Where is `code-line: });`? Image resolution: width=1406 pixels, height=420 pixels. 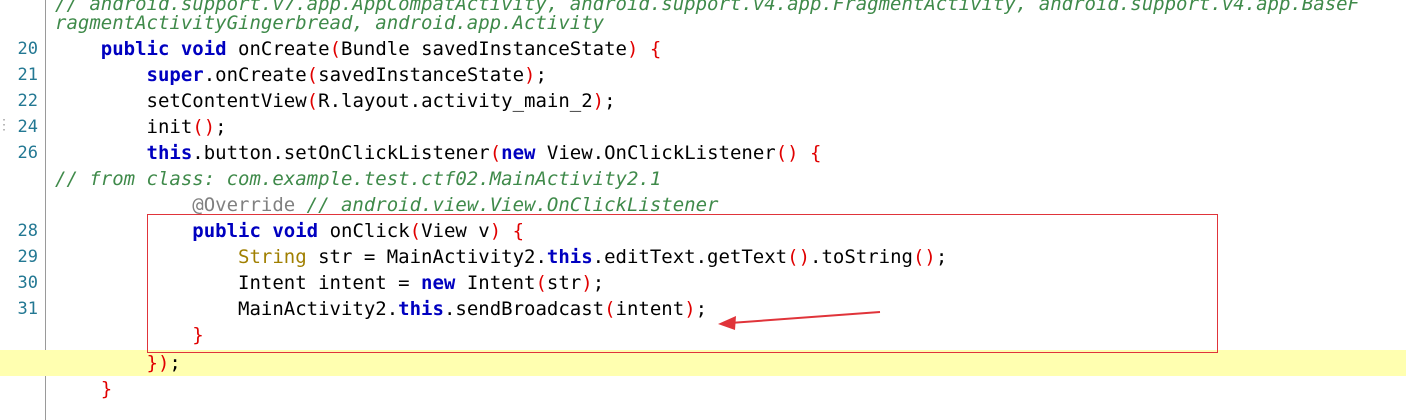
code-line: }); is located at coordinates (703, 363).